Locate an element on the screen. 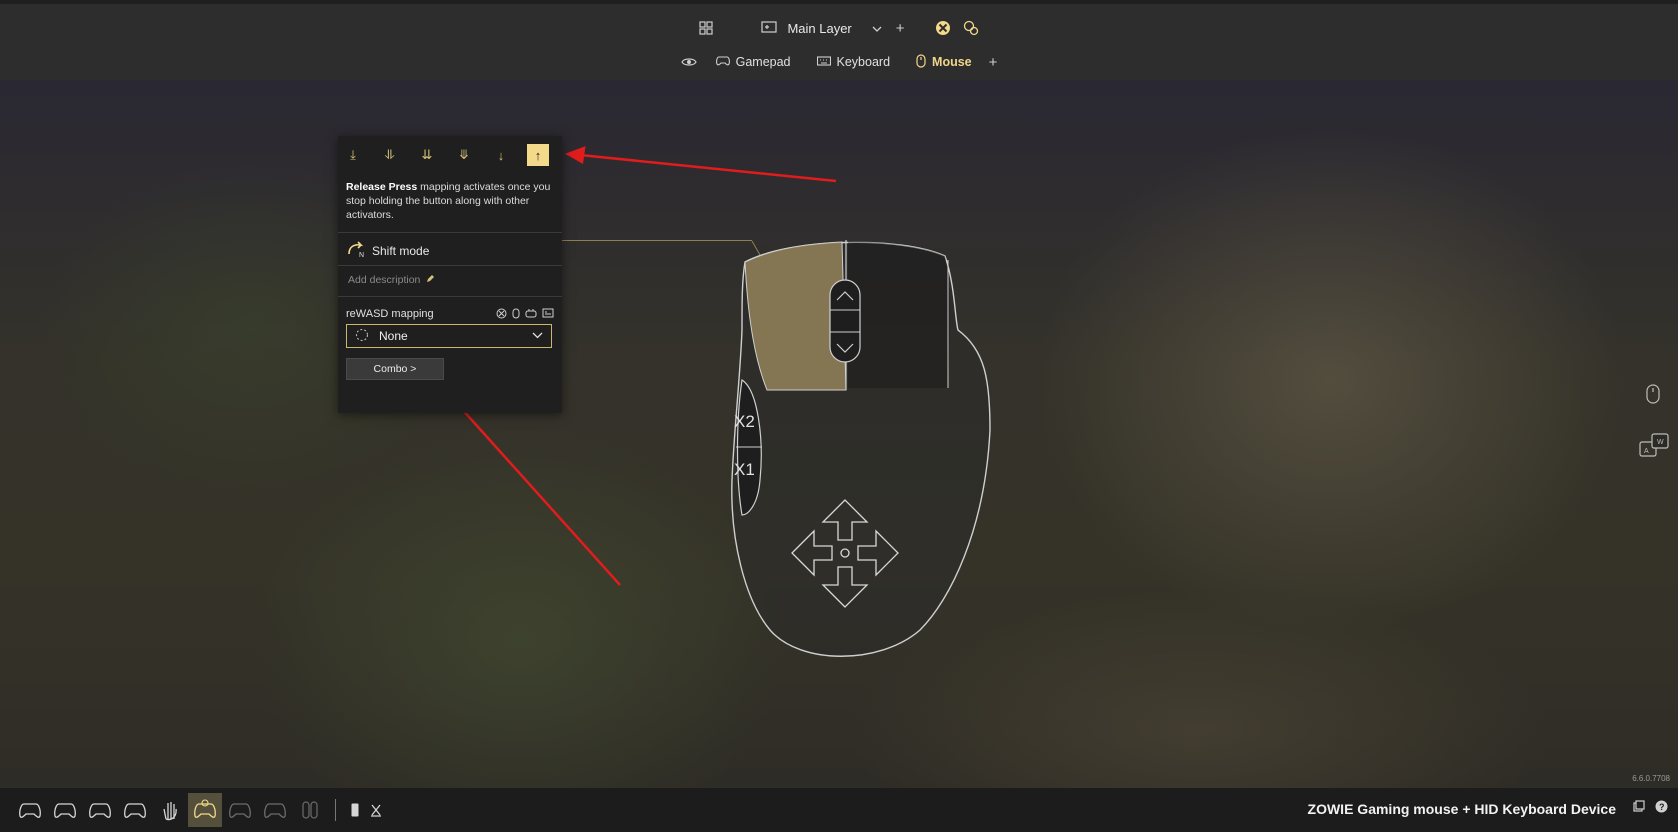 The width and height of the screenshot is (1678, 832). x1-label: X1 is located at coordinates (744, 470).